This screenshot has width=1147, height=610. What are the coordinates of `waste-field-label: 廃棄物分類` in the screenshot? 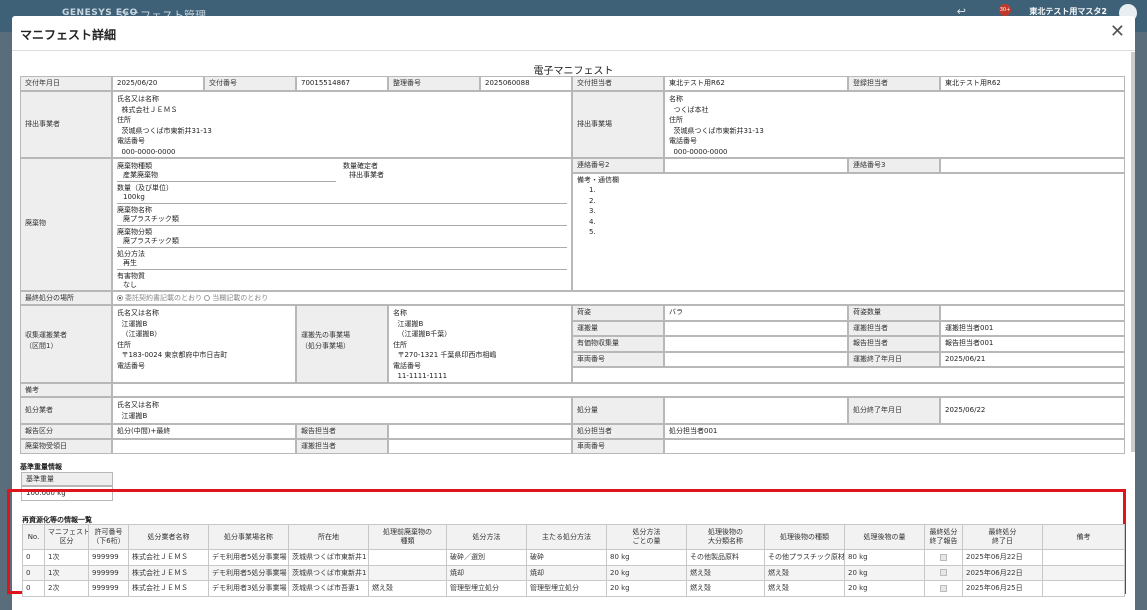 It's located at (134, 232).